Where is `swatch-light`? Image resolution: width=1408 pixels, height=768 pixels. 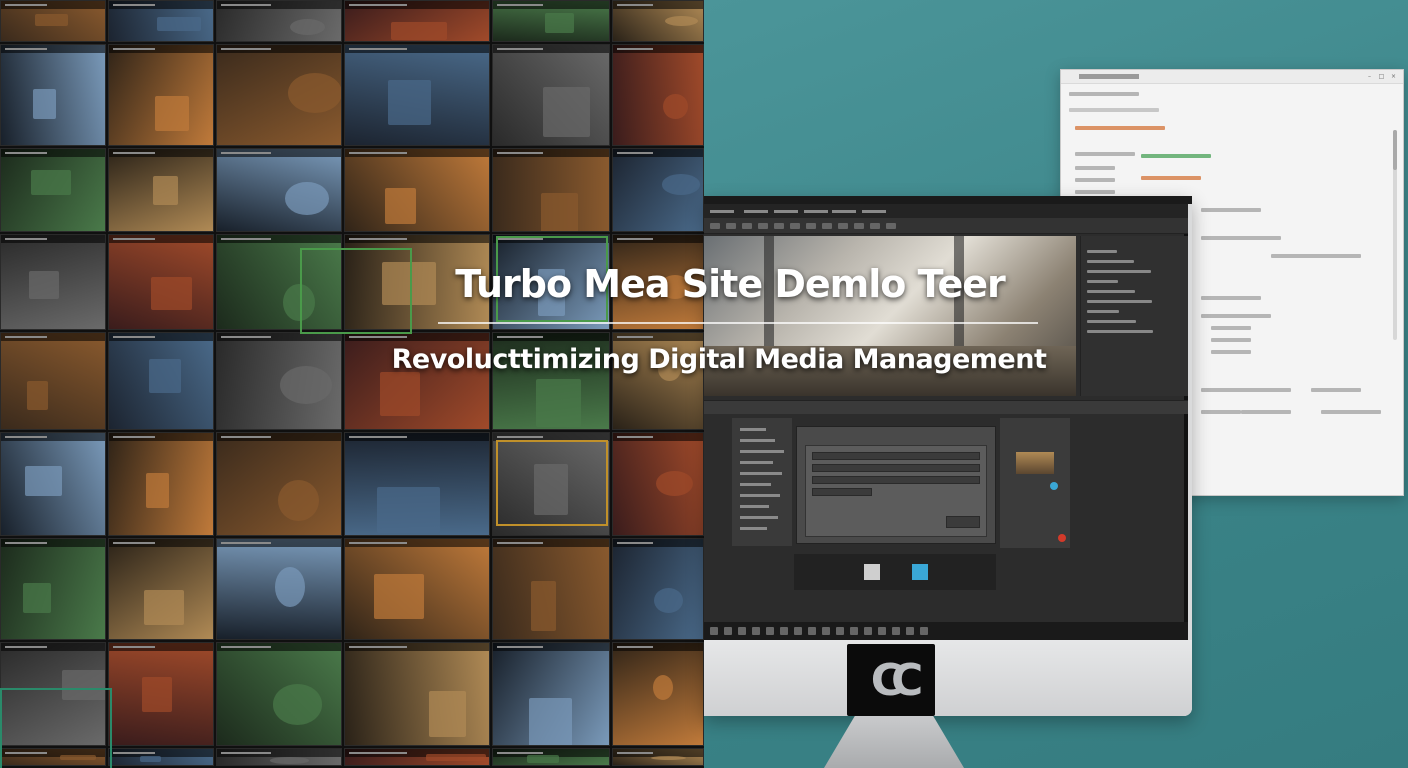
swatch-light is located at coordinates (872, 572).